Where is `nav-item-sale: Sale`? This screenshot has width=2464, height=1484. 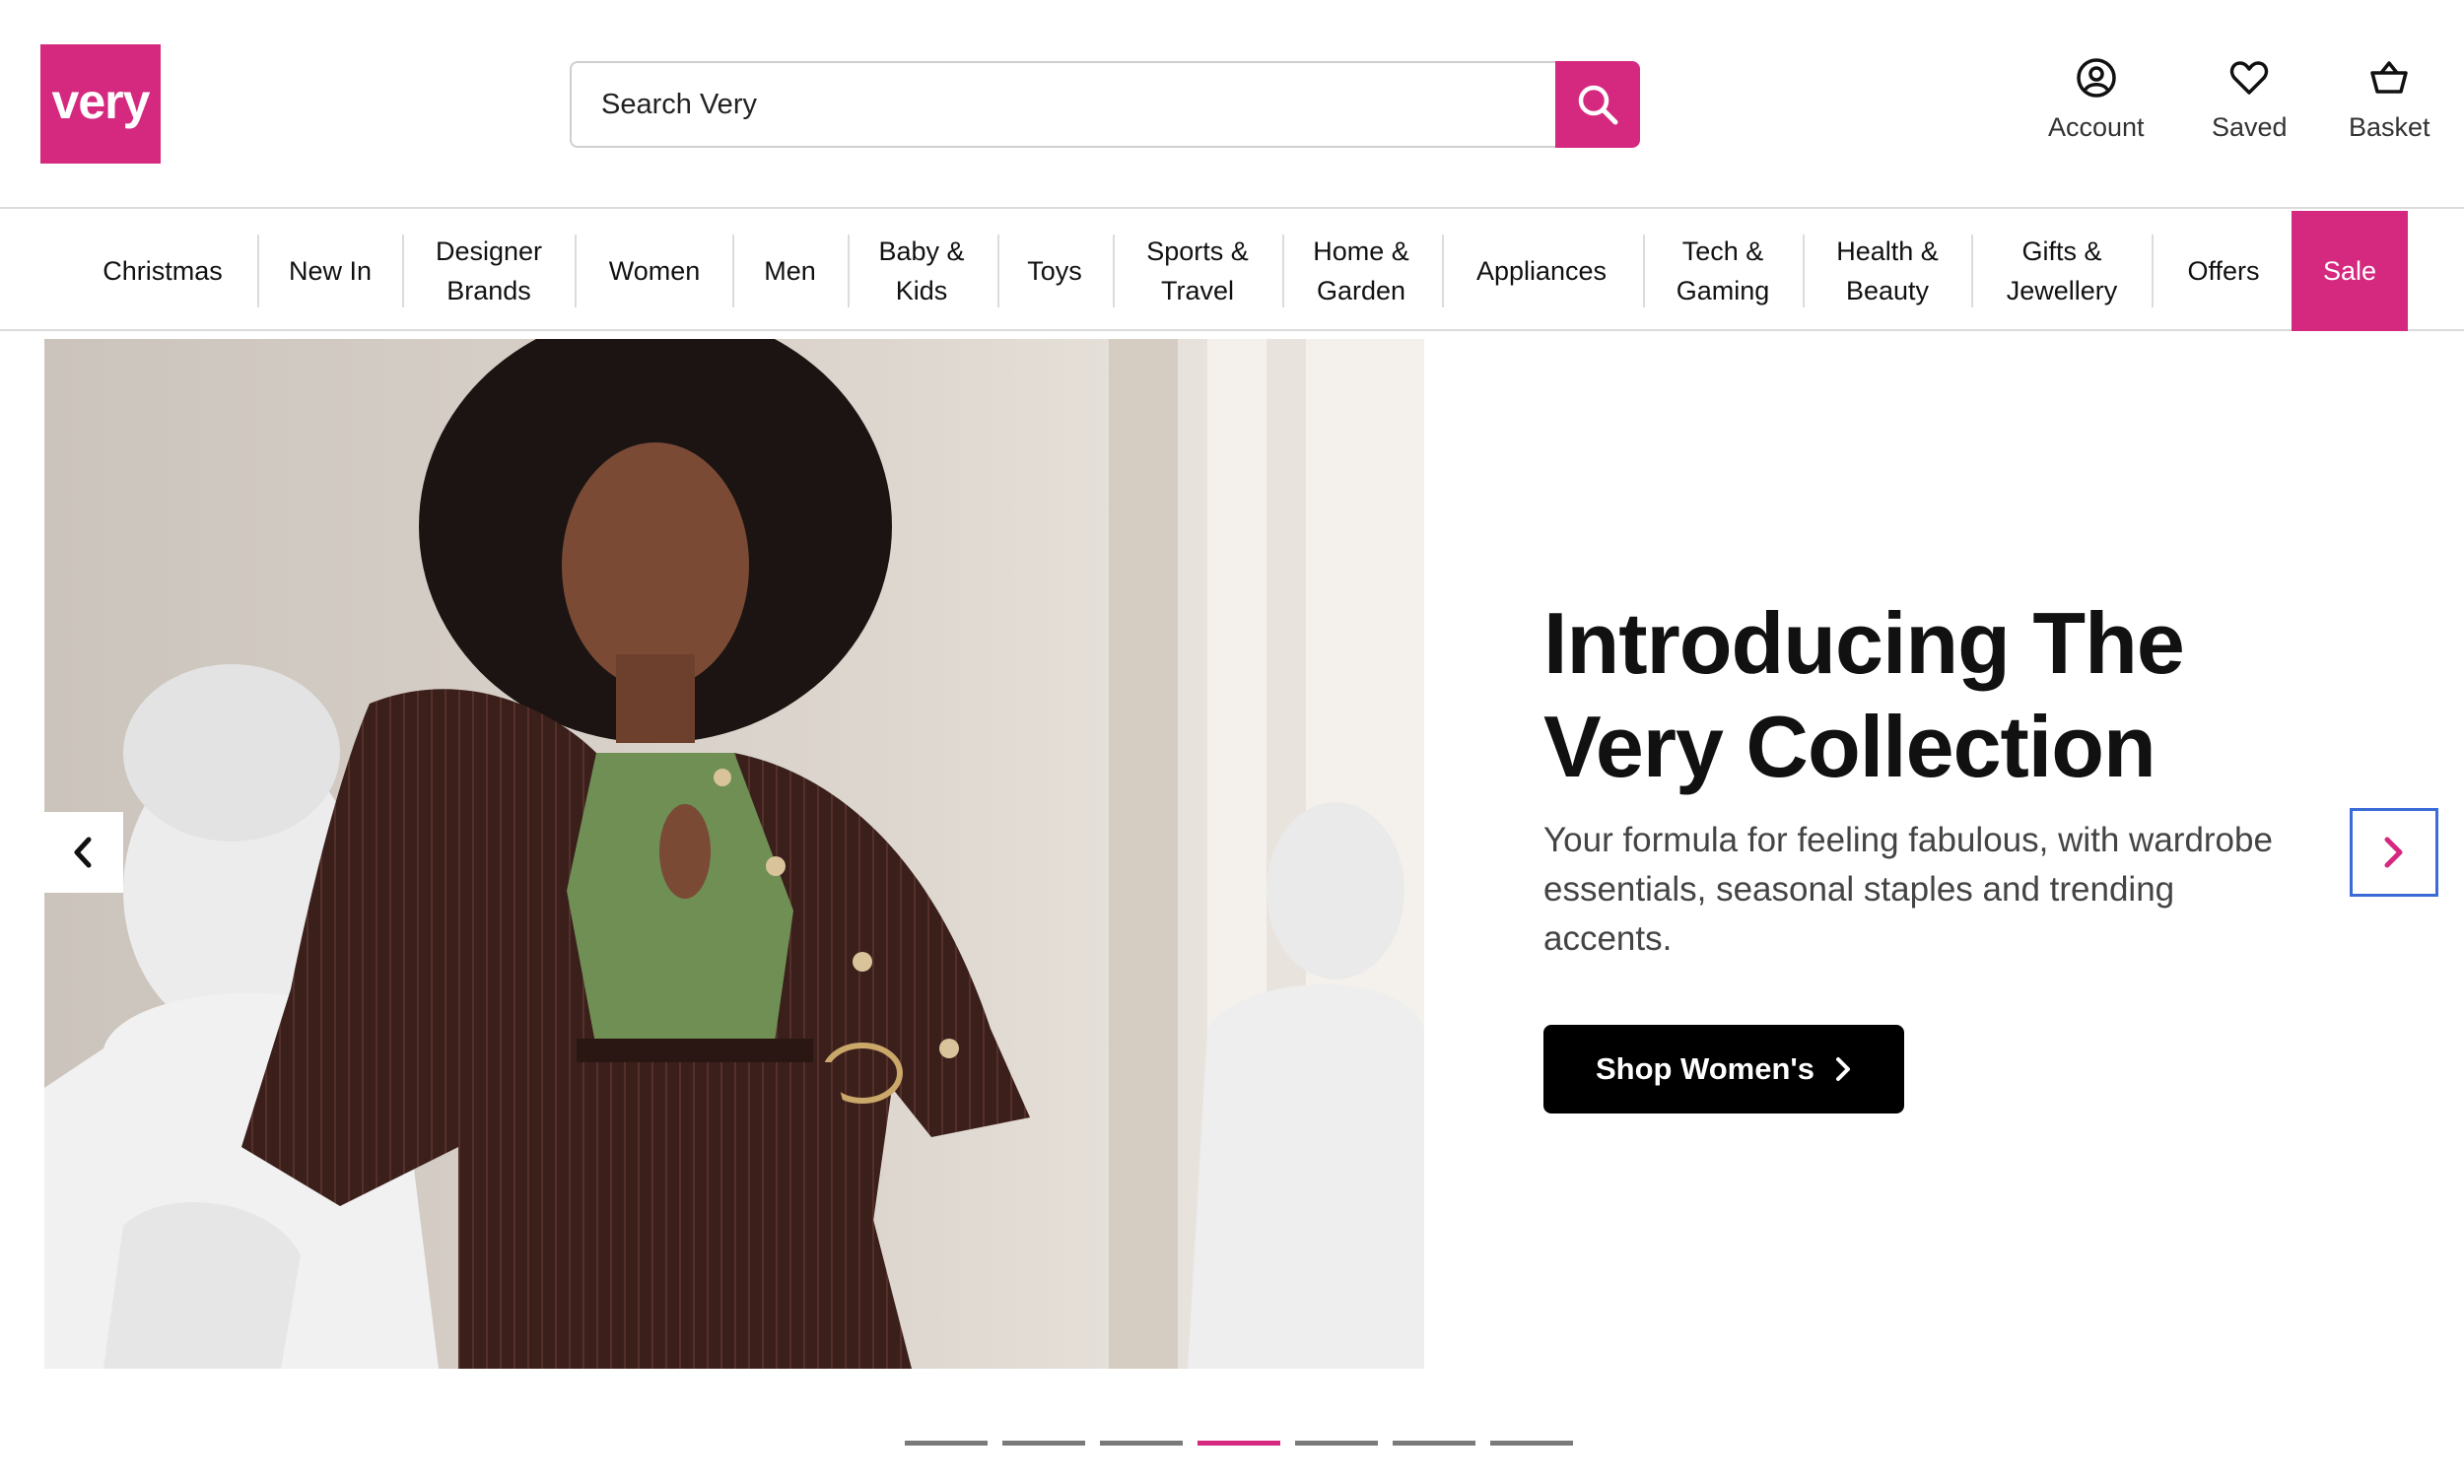
nav-item-sale: Sale is located at coordinates (2350, 271).